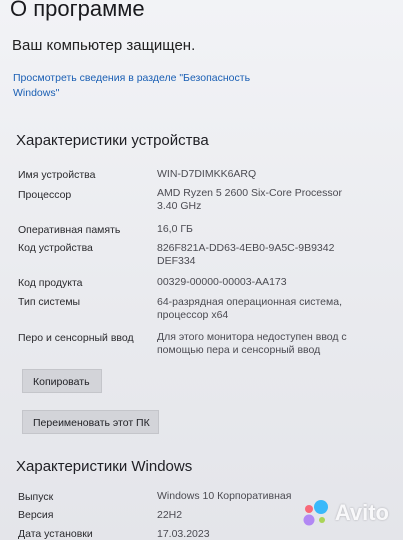  I want to click on device-specs-heading: Характеристики устройства, so click(112, 140).